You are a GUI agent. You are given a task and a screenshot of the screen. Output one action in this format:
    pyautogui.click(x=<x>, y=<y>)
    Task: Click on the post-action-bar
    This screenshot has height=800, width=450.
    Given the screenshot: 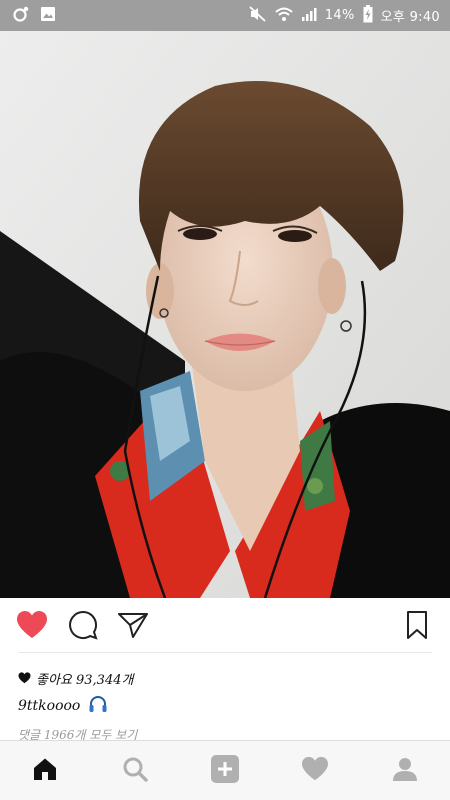 What is the action you would take?
    pyautogui.click(x=225, y=626)
    